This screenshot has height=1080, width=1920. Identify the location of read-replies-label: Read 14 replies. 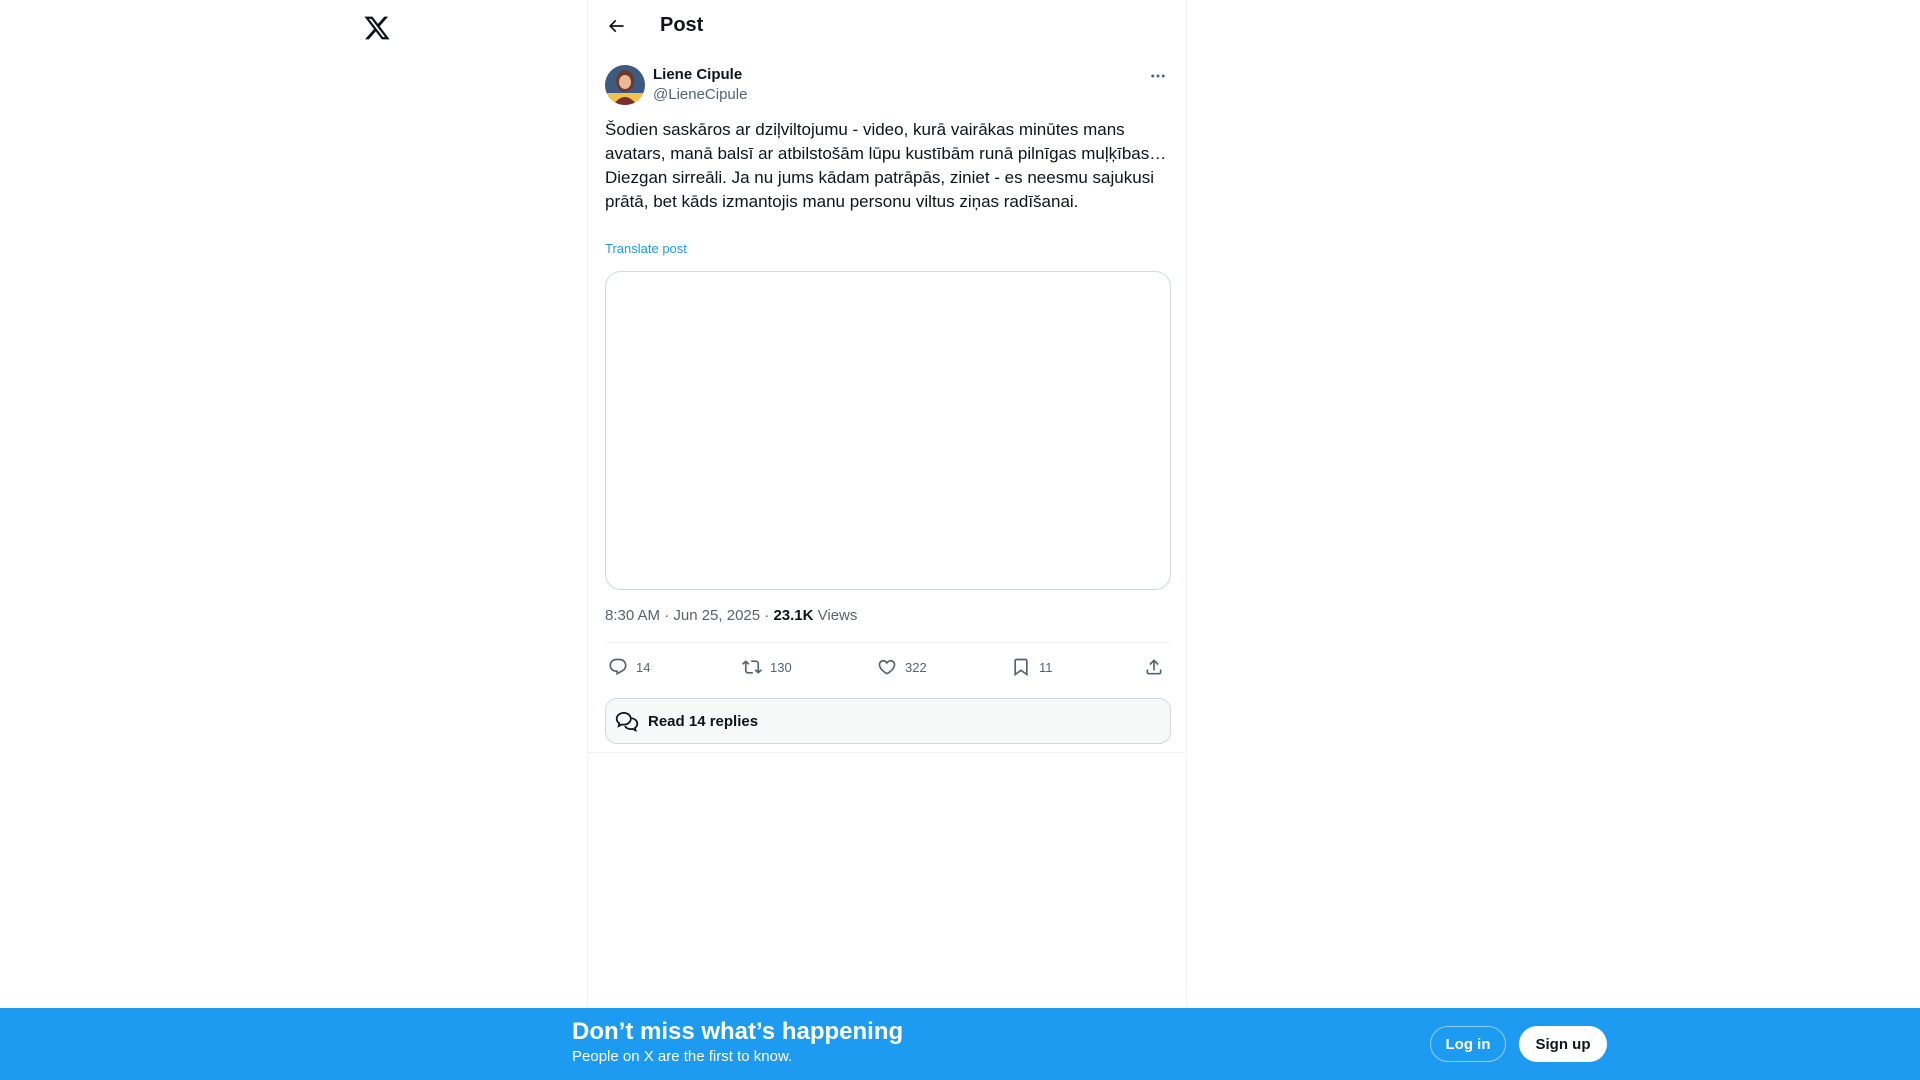
(703, 721).